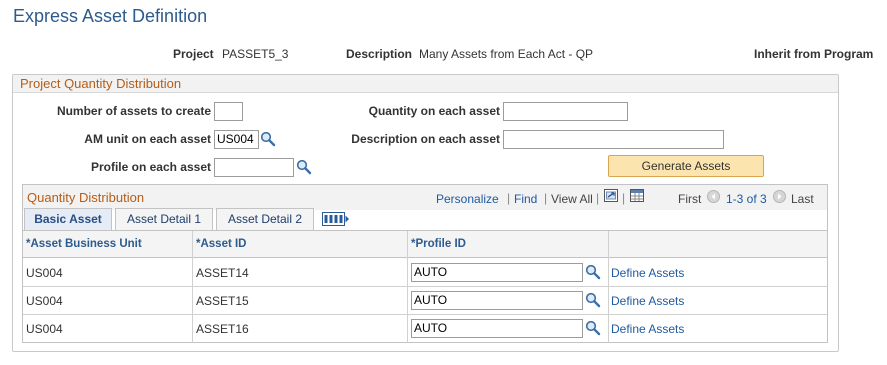 The height and width of the screenshot is (365, 887). I want to click on download-icon, so click(611, 197).